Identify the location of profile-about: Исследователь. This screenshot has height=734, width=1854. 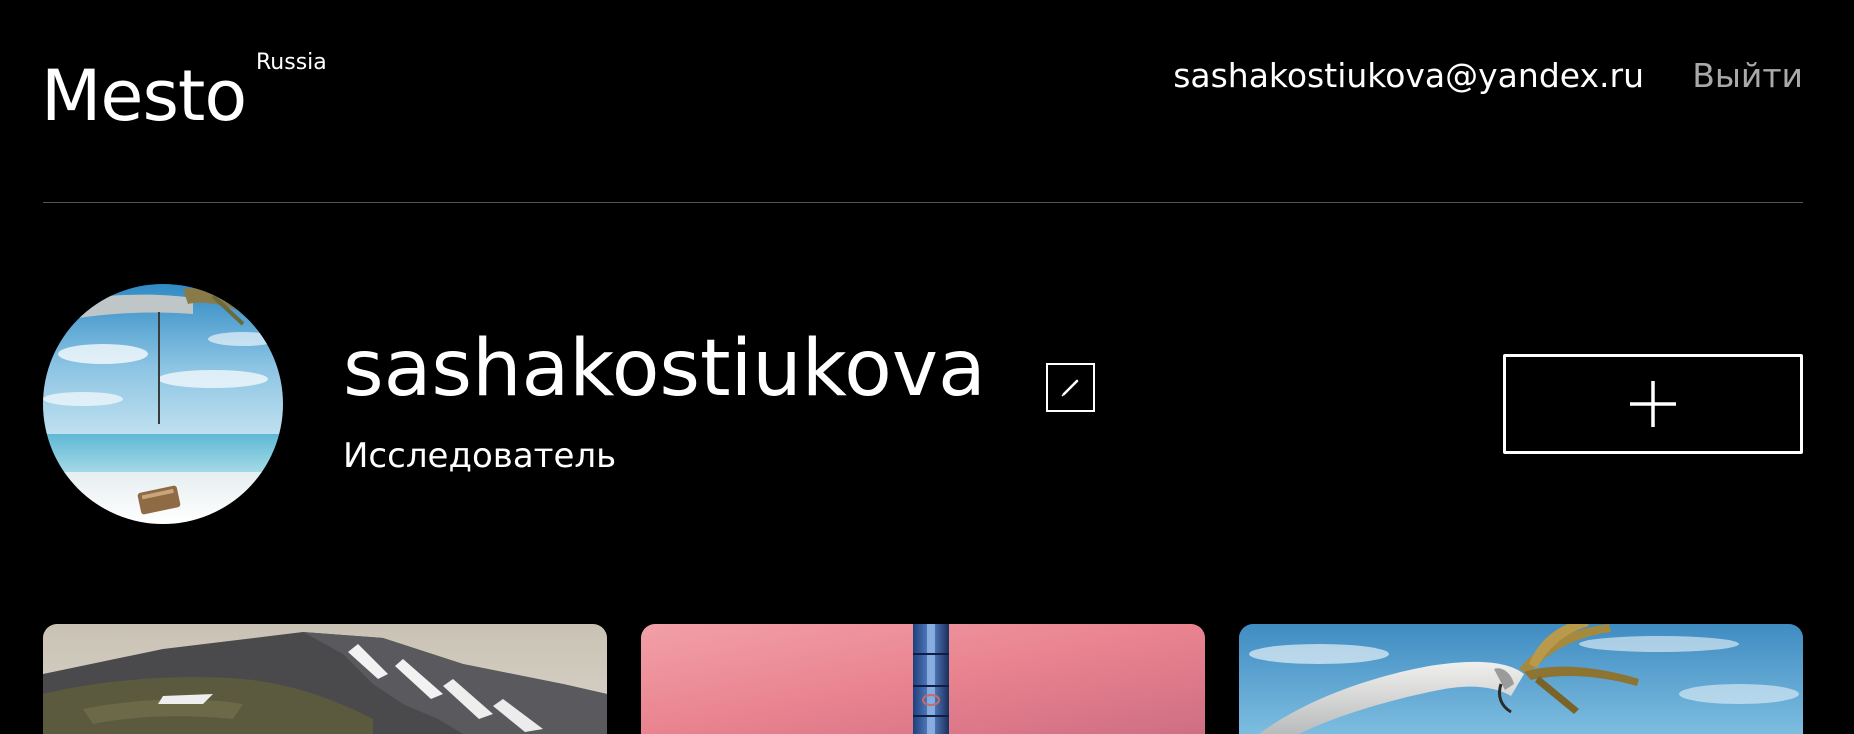
(480, 456).